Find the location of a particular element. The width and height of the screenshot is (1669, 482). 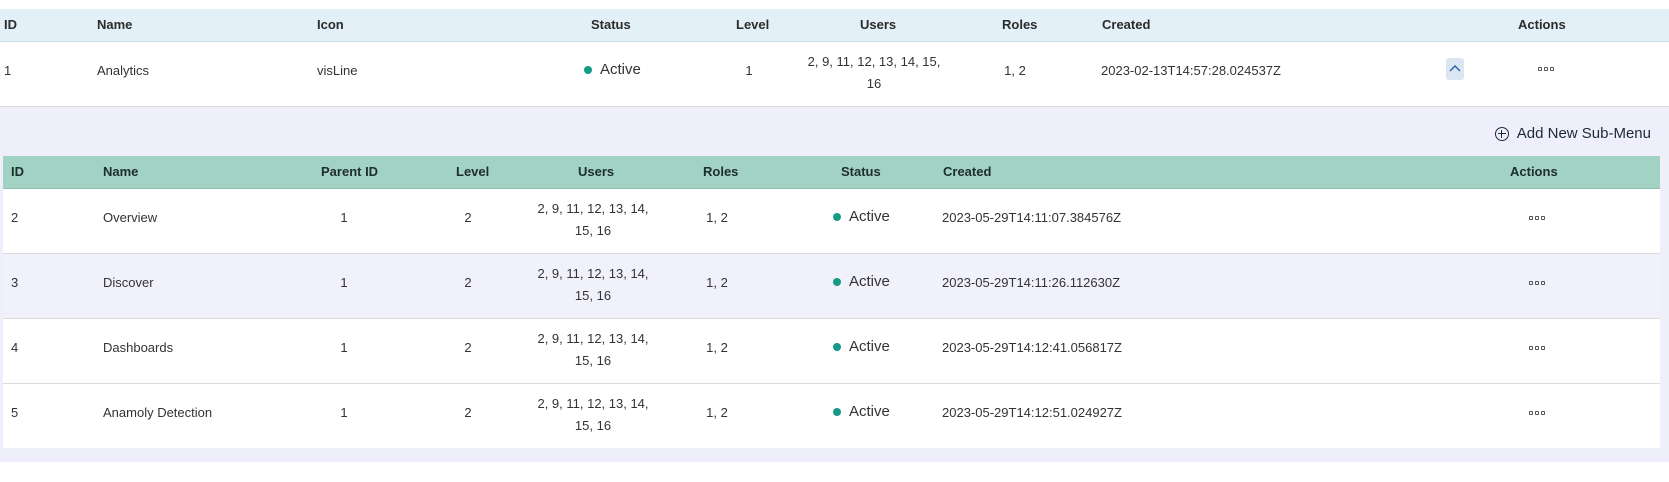

row-created: 2023-02-13T14:57:28.024537Z is located at coordinates (1191, 70).